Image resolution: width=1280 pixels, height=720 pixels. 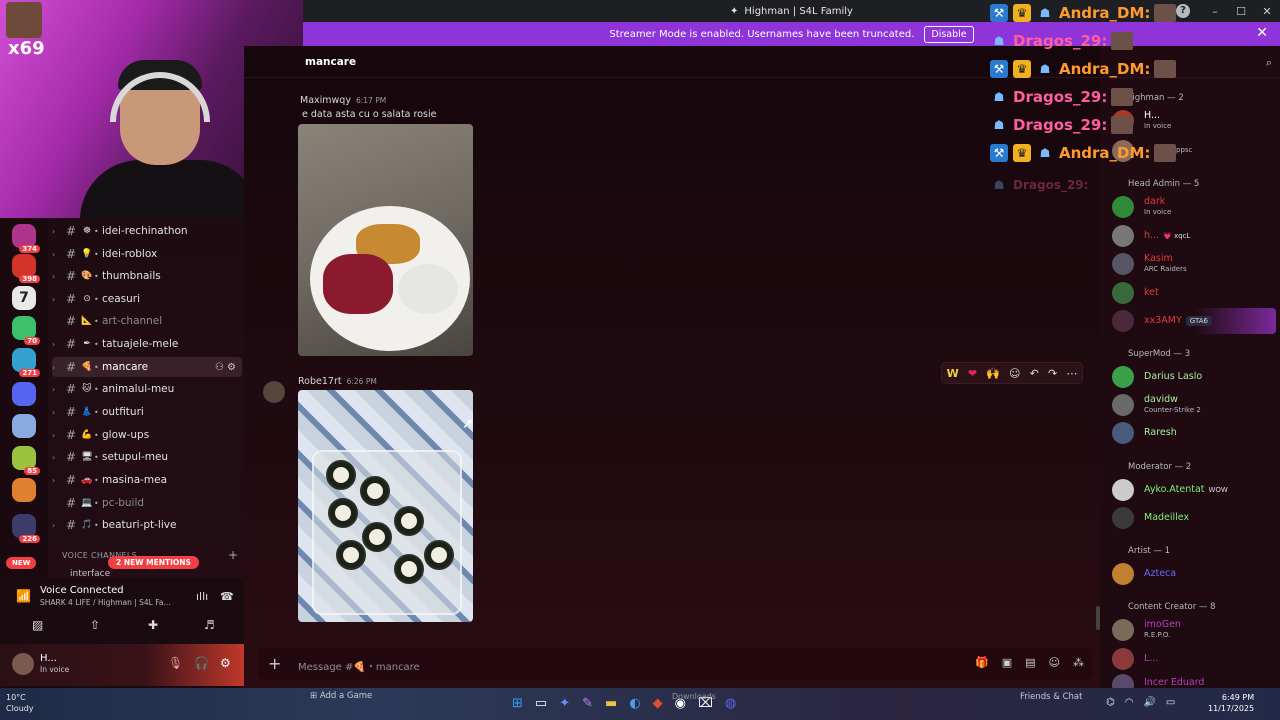 I want to click on server-icon: 226, so click(x=26, y=528).